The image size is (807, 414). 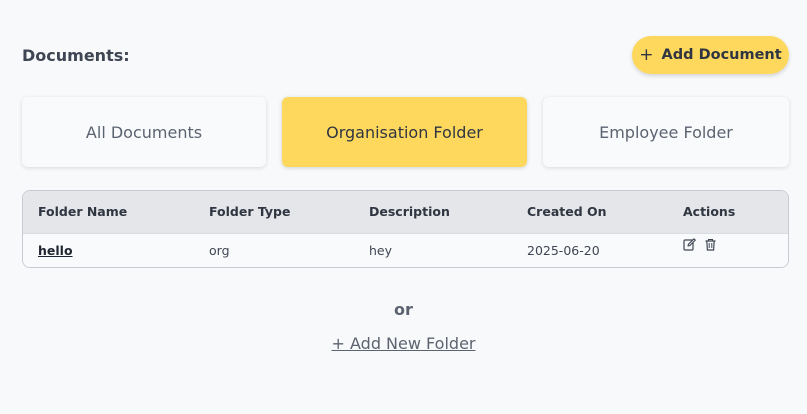 What do you see at coordinates (405, 250) in the screenshot?
I see `table-row: hello org hey 2025-06-20` at bounding box center [405, 250].